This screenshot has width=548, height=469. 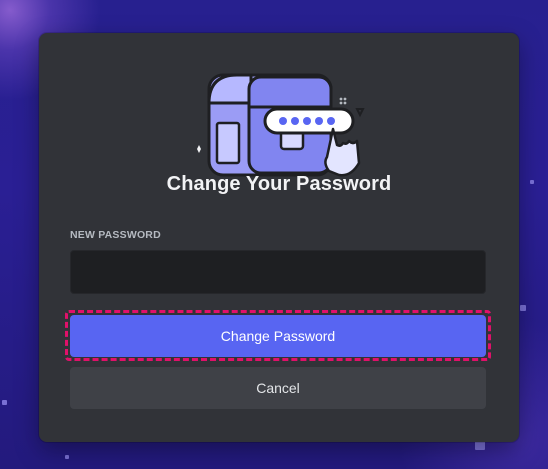 What do you see at coordinates (278, 336) in the screenshot?
I see `change-password-button: Change Password` at bounding box center [278, 336].